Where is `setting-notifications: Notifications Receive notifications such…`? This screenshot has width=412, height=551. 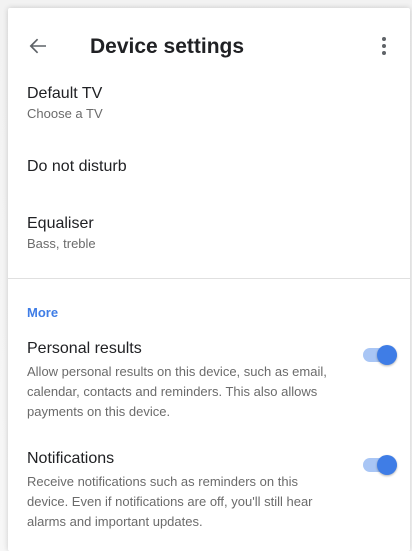 setting-notifications: Notifications Receive notifications such… is located at coordinates (213, 491).